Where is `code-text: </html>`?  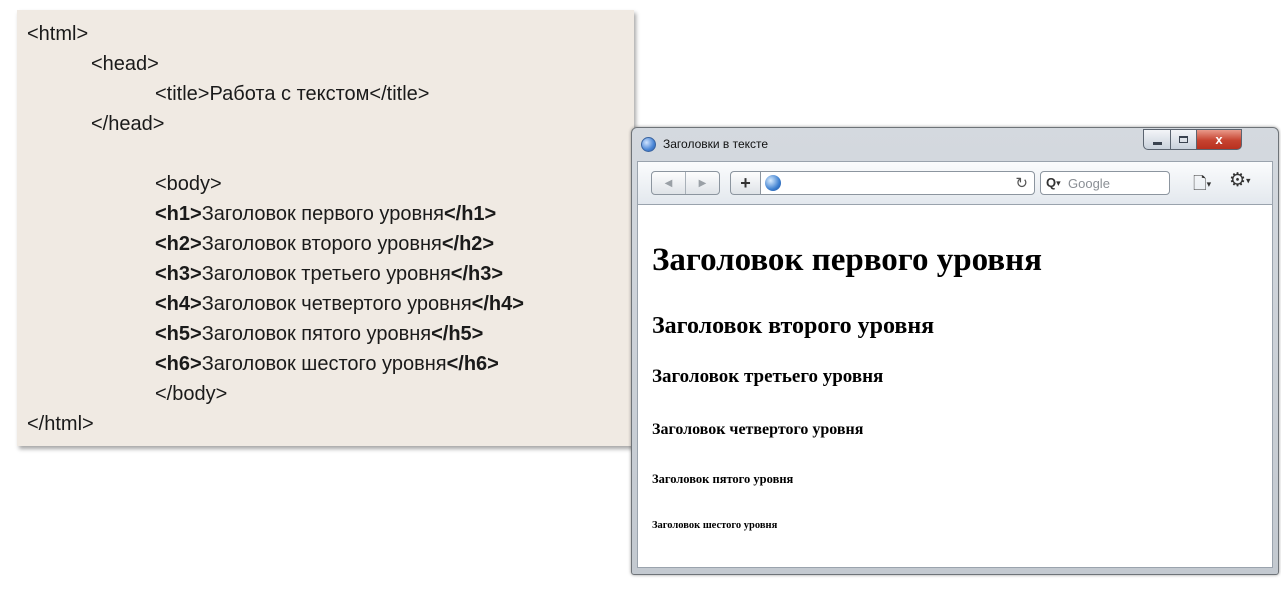 code-text: </html> is located at coordinates (60, 424).